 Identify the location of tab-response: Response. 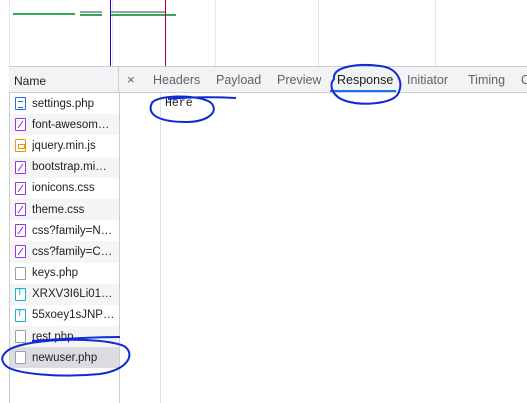
(365, 80).